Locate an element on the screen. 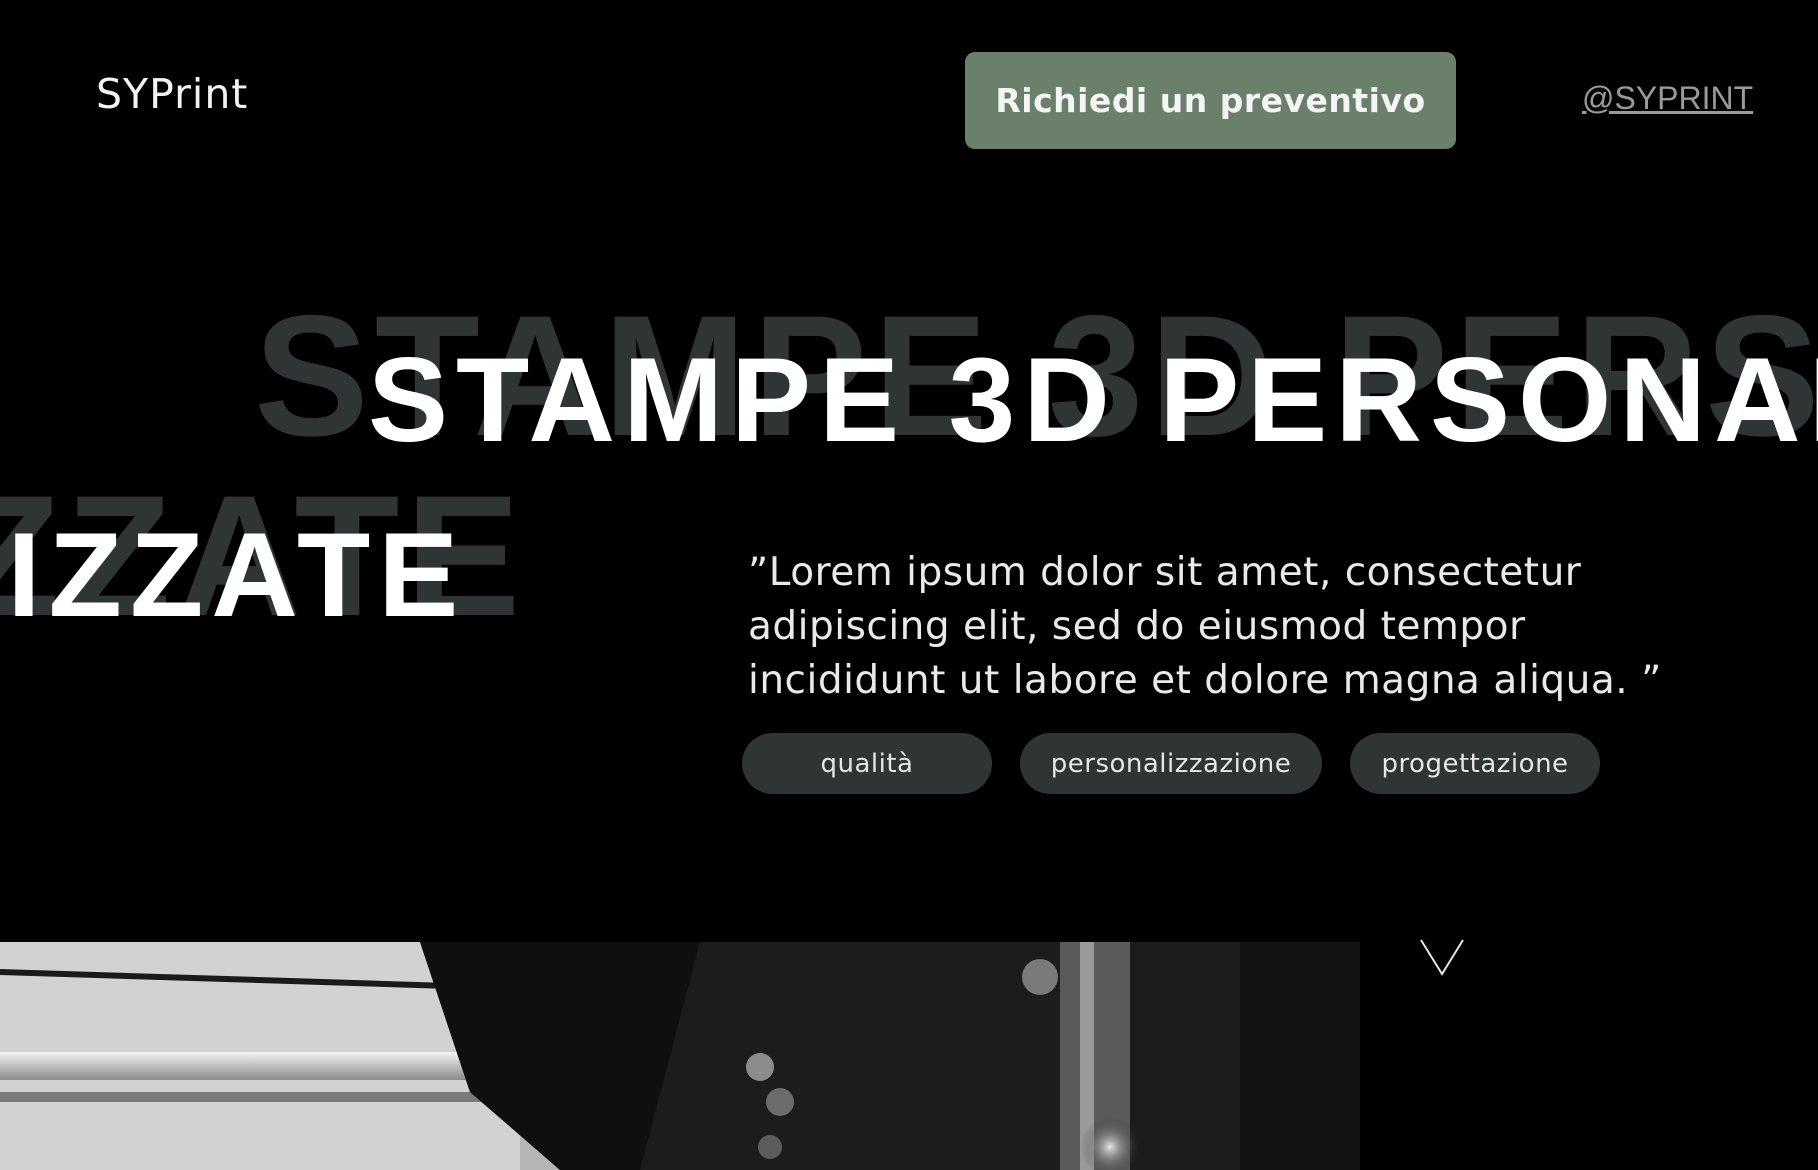  printer-photo is located at coordinates (680, 1056).